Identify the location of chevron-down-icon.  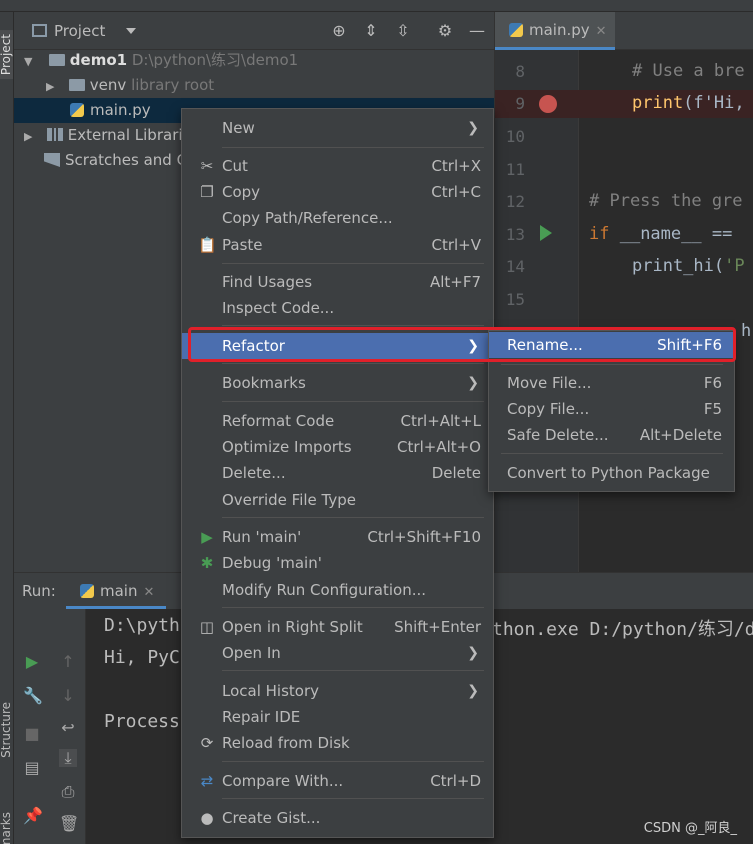
(131, 31).